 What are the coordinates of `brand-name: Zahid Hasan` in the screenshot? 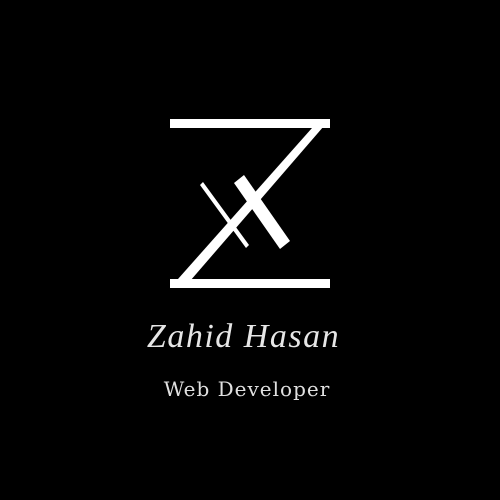 It's located at (243, 336).